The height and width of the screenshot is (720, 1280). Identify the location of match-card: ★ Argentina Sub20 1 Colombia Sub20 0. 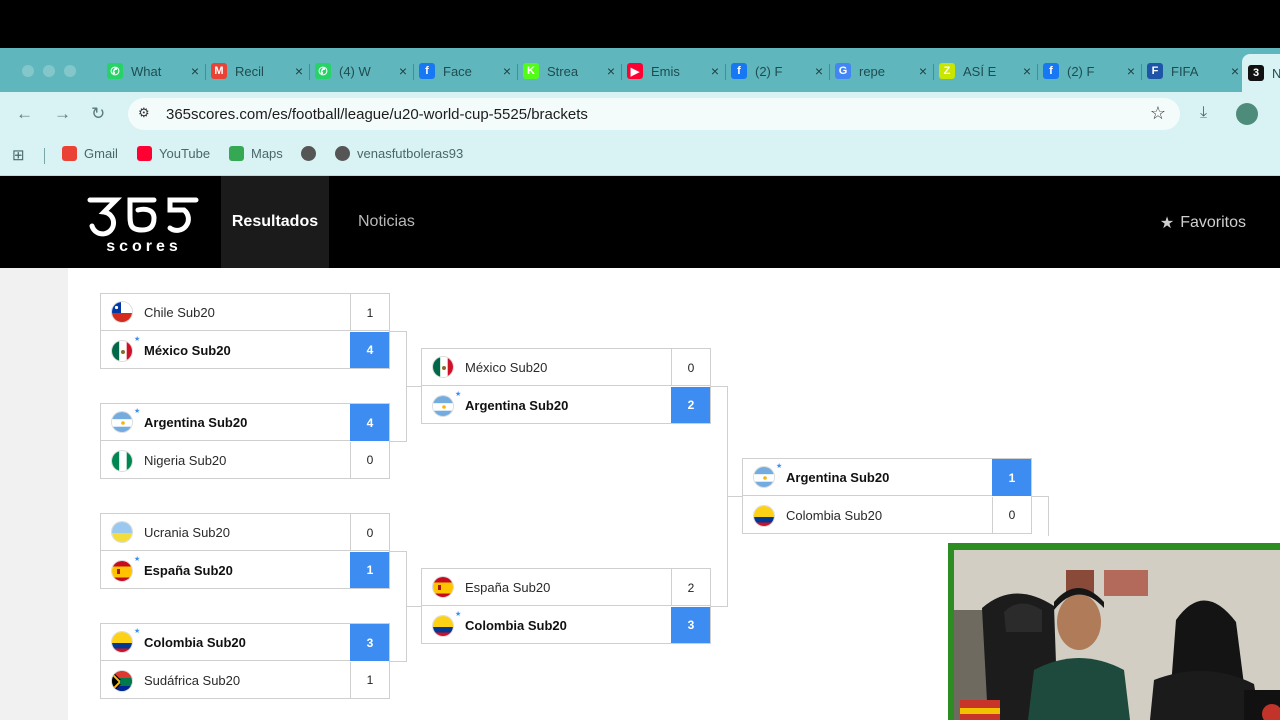
(887, 496).